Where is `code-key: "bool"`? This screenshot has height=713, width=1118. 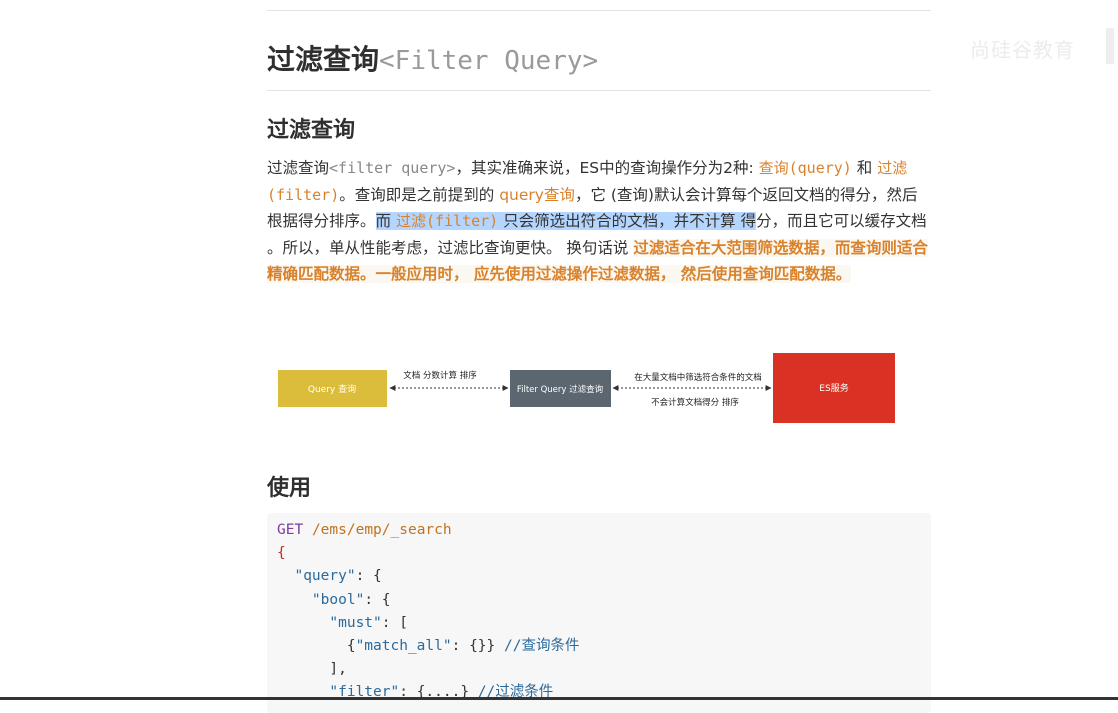 code-key: "bool" is located at coordinates (338, 599).